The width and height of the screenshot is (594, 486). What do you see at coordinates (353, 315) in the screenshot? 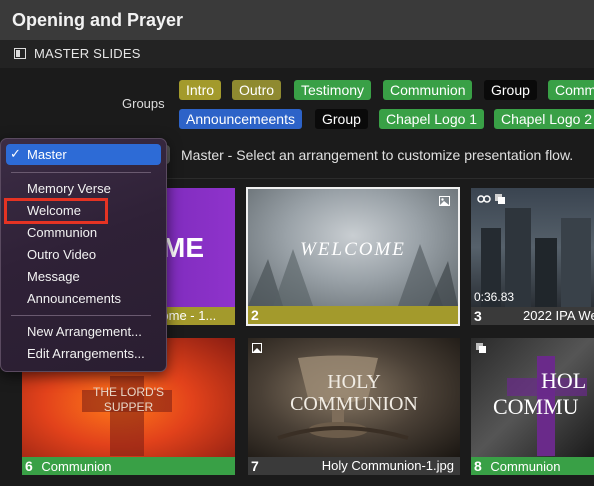
I see `slide-caption: 2` at bounding box center [353, 315].